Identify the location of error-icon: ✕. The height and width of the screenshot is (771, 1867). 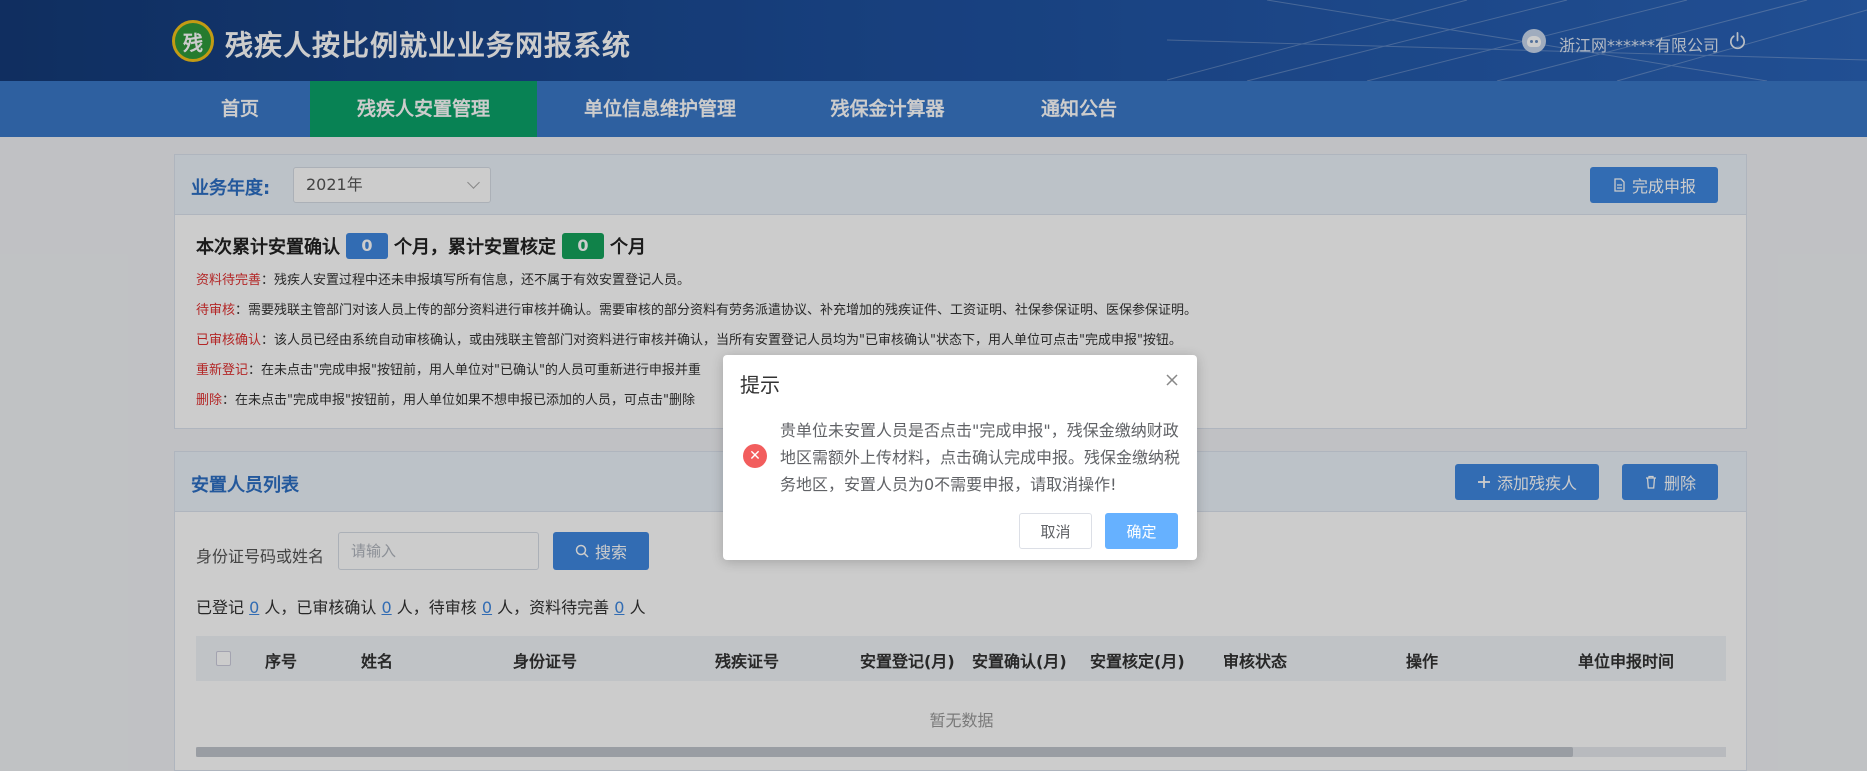
(755, 456).